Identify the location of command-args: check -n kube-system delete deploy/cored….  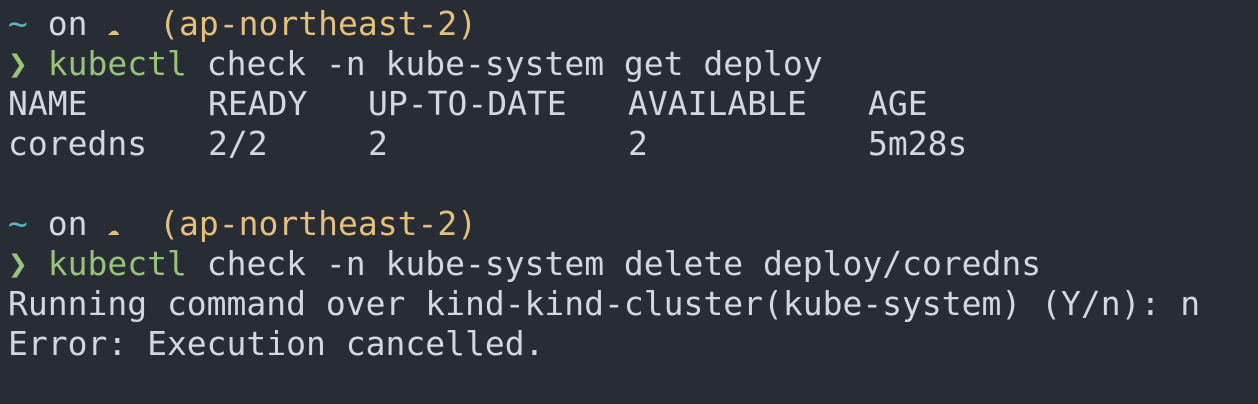
(624, 263).